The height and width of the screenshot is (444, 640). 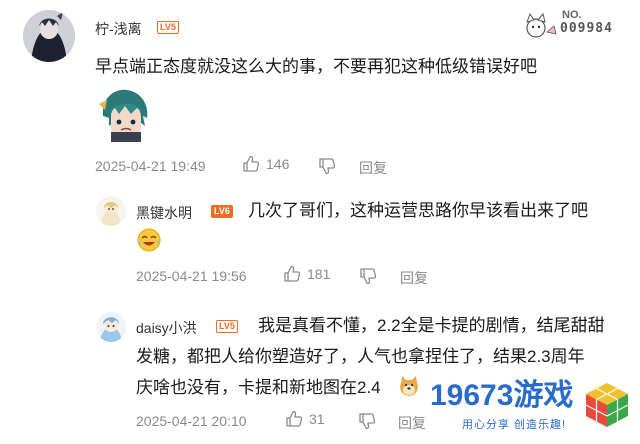 What do you see at coordinates (586, 28) in the screenshot?
I see `badge-number: 009984` at bounding box center [586, 28].